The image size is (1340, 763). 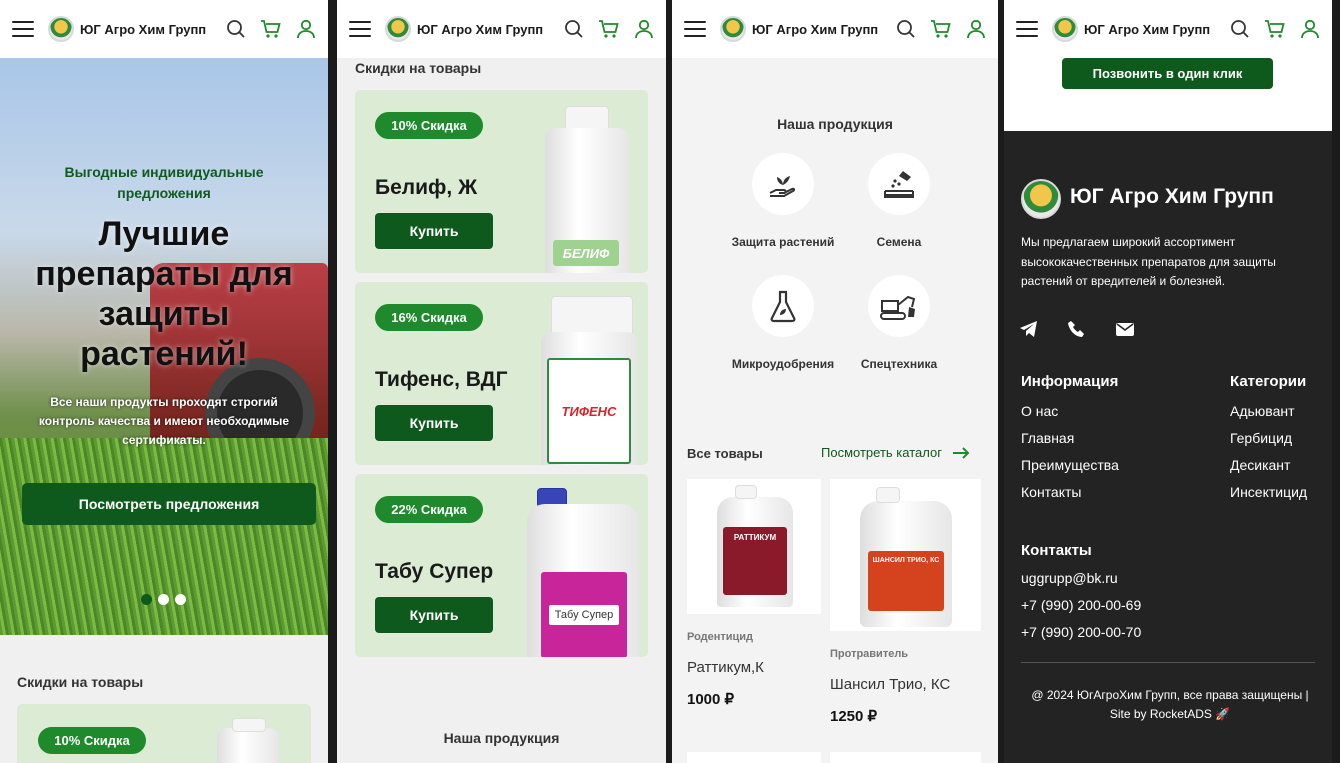 I want to click on footer-phone: +7 (990) 200-00-69, so click(x=1081, y=605).